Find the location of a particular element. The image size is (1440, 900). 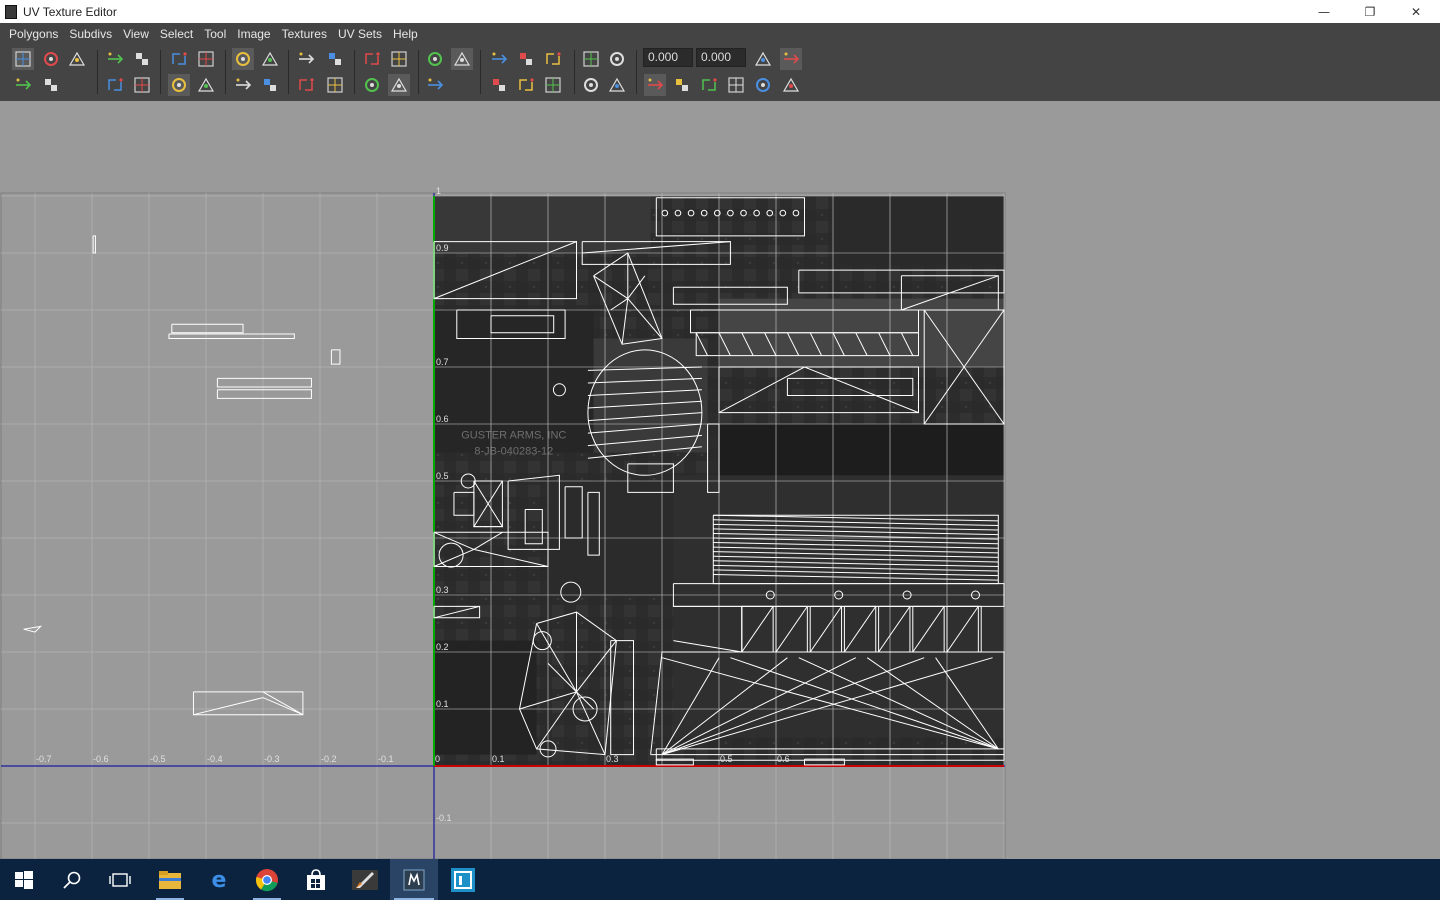

copy-icon is located at coordinates (499, 85).